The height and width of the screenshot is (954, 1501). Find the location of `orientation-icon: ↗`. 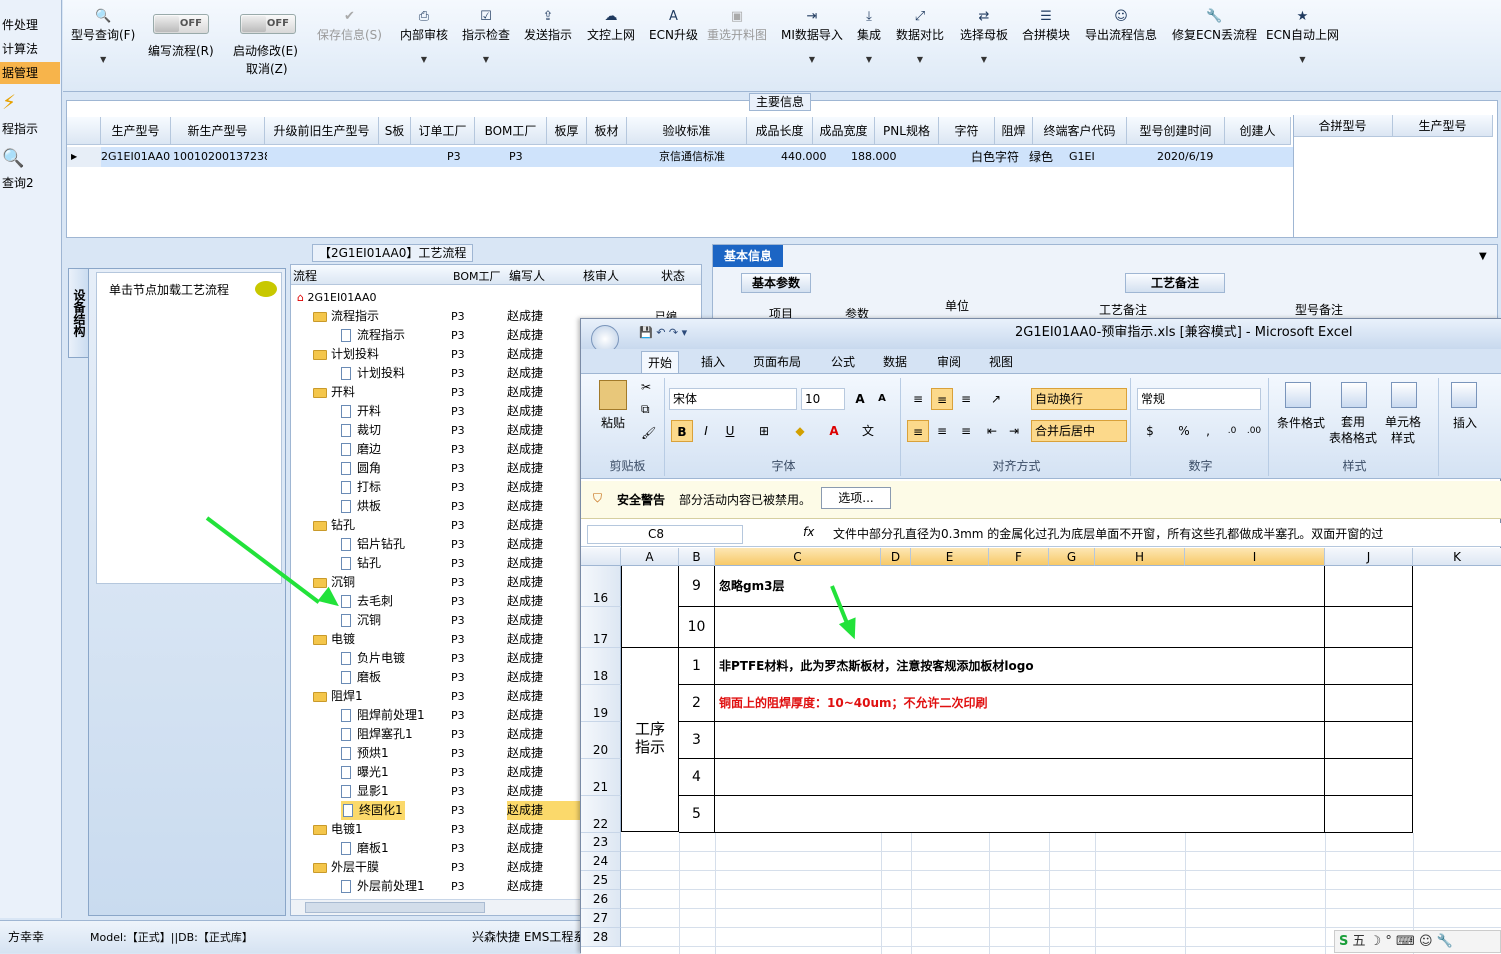

orientation-icon: ↗ is located at coordinates (996, 399).